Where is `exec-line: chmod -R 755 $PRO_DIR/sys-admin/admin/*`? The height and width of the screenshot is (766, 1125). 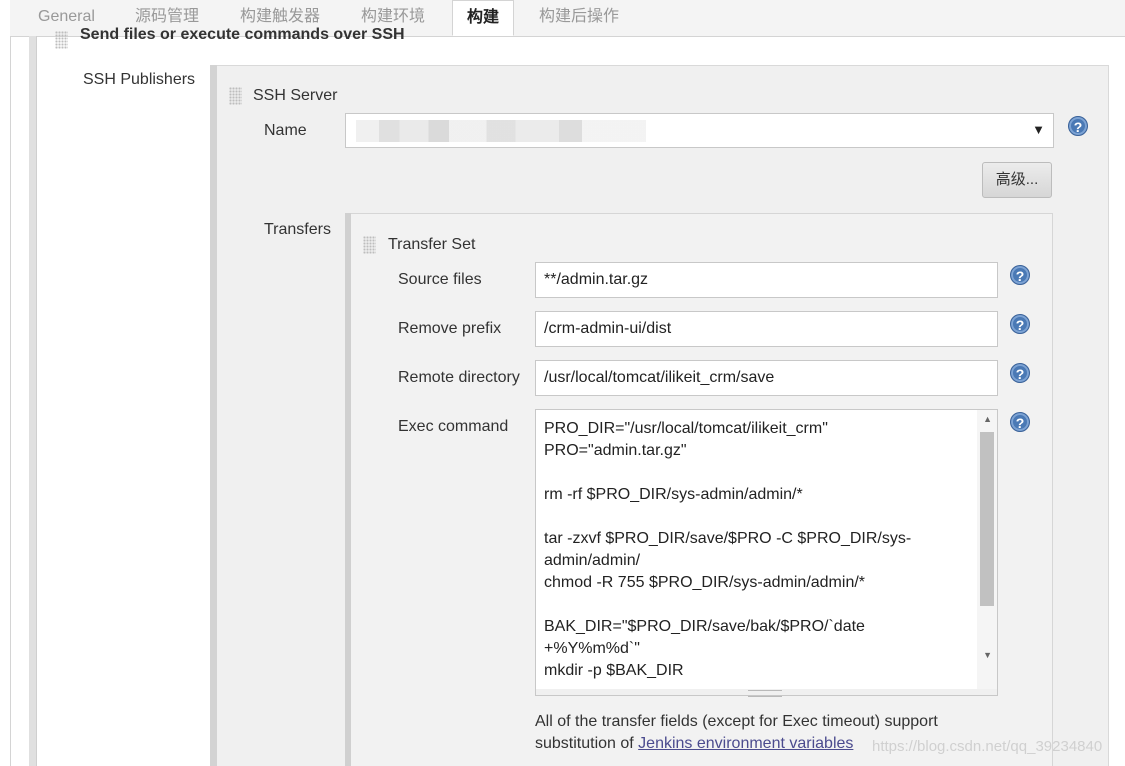 exec-line: chmod -R 755 $PRO_DIR/sys-admin/admin/* is located at coordinates (705, 582).